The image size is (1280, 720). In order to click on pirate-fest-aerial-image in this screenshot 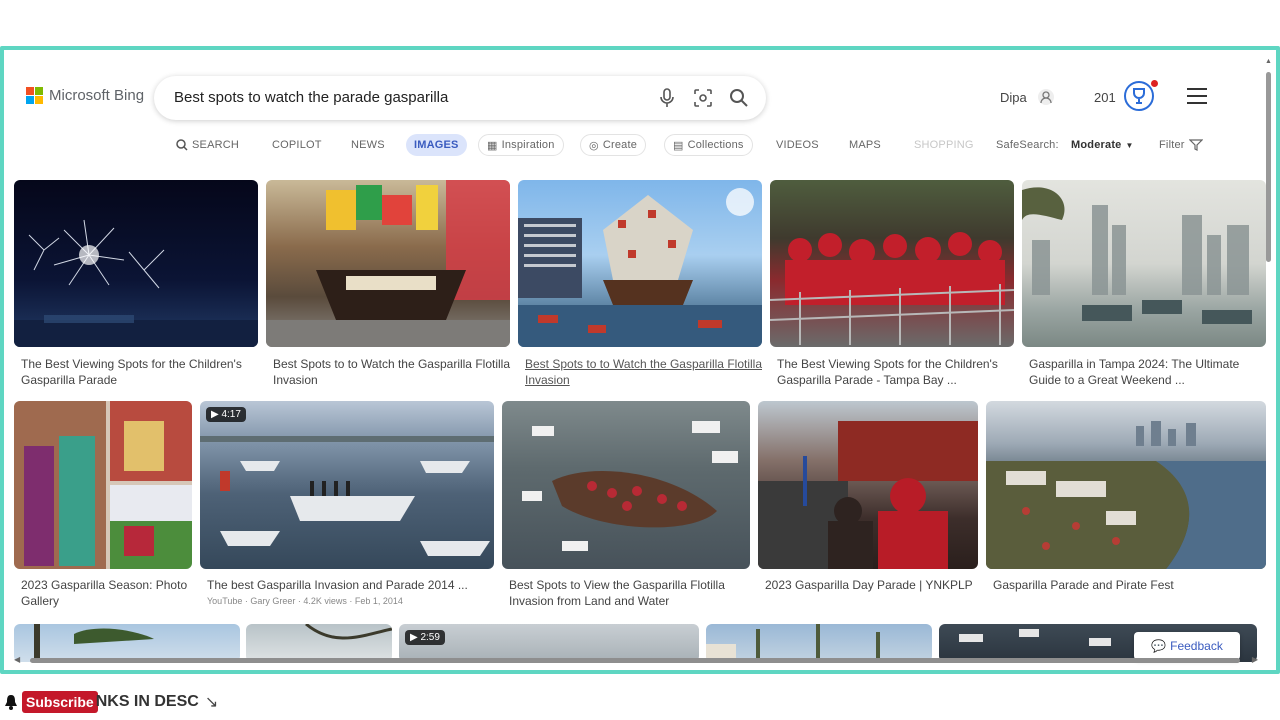, I will do `click(1126, 495)`.